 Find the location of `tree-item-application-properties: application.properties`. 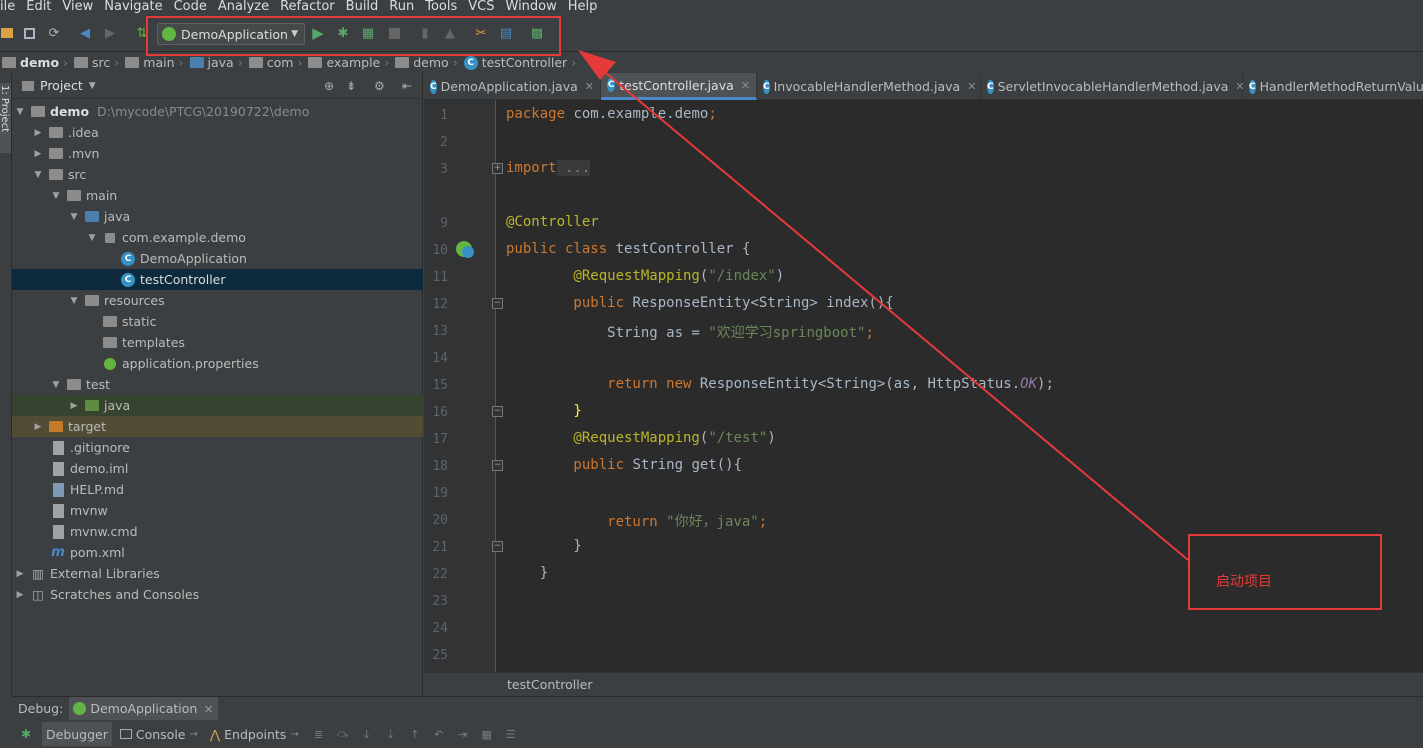

tree-item-application-properties: application.properties is located at coordinates (217, 363).